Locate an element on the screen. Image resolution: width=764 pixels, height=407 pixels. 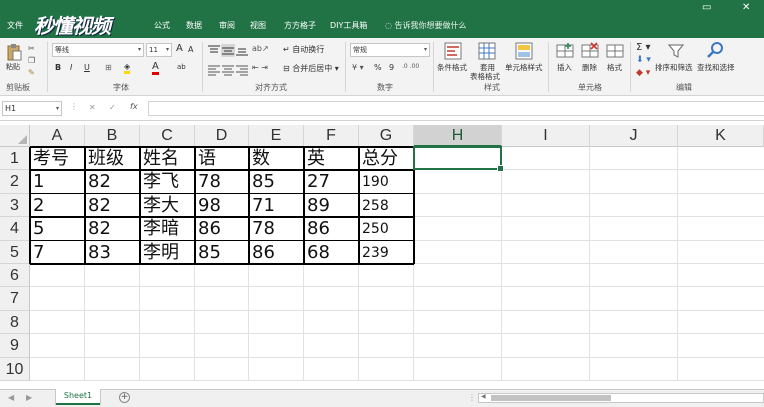
table-cell: 李明 is located at coordinates (167, 252).